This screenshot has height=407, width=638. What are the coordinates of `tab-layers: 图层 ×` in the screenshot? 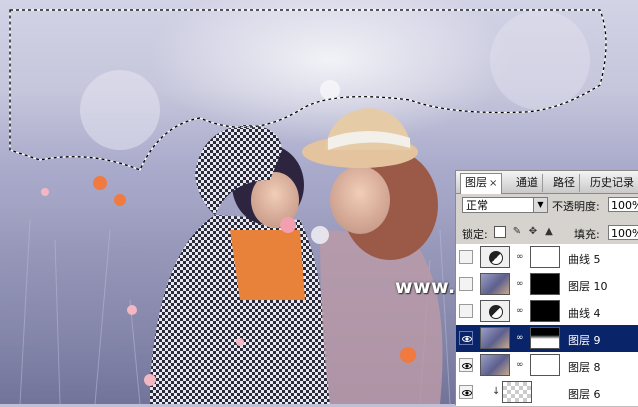 It's located at (481, 183).